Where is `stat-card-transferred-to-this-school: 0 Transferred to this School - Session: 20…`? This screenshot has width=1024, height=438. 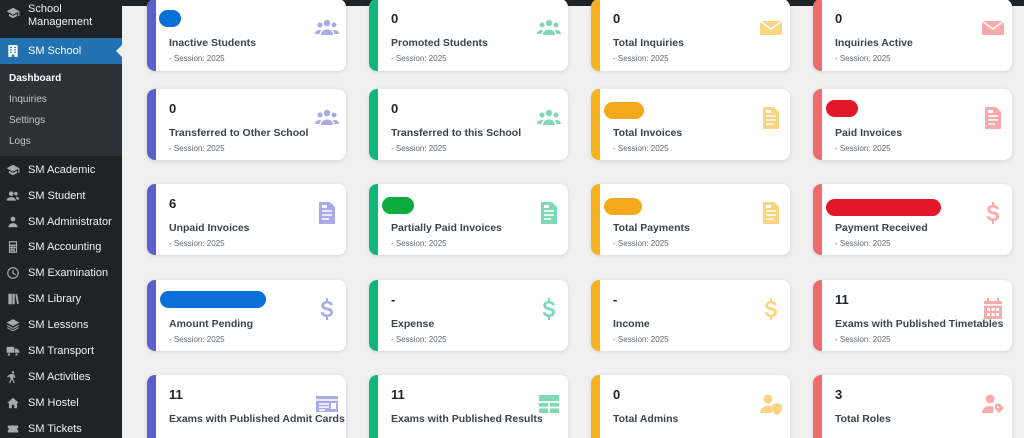
stat-card-transferred-to-this-school: 0 Transferred to this School - Session: 20… is located at coordinates (468, 124).